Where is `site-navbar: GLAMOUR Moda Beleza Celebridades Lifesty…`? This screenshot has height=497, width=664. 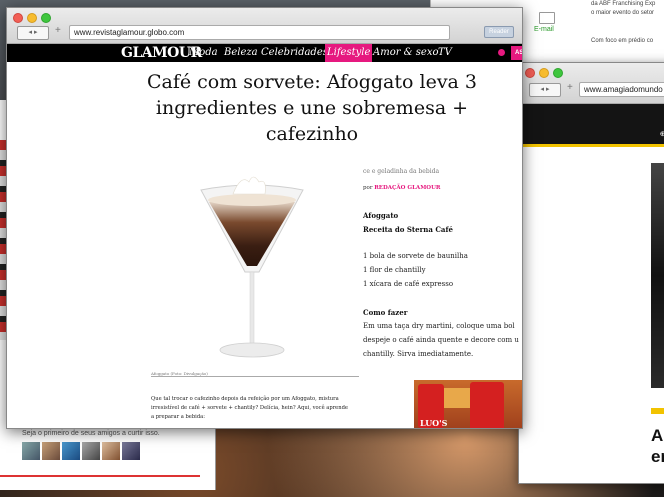 site-navbar: GLAMOUR Moda Beleza Celebridades Lifesty… is located at coordinates (264, 53).